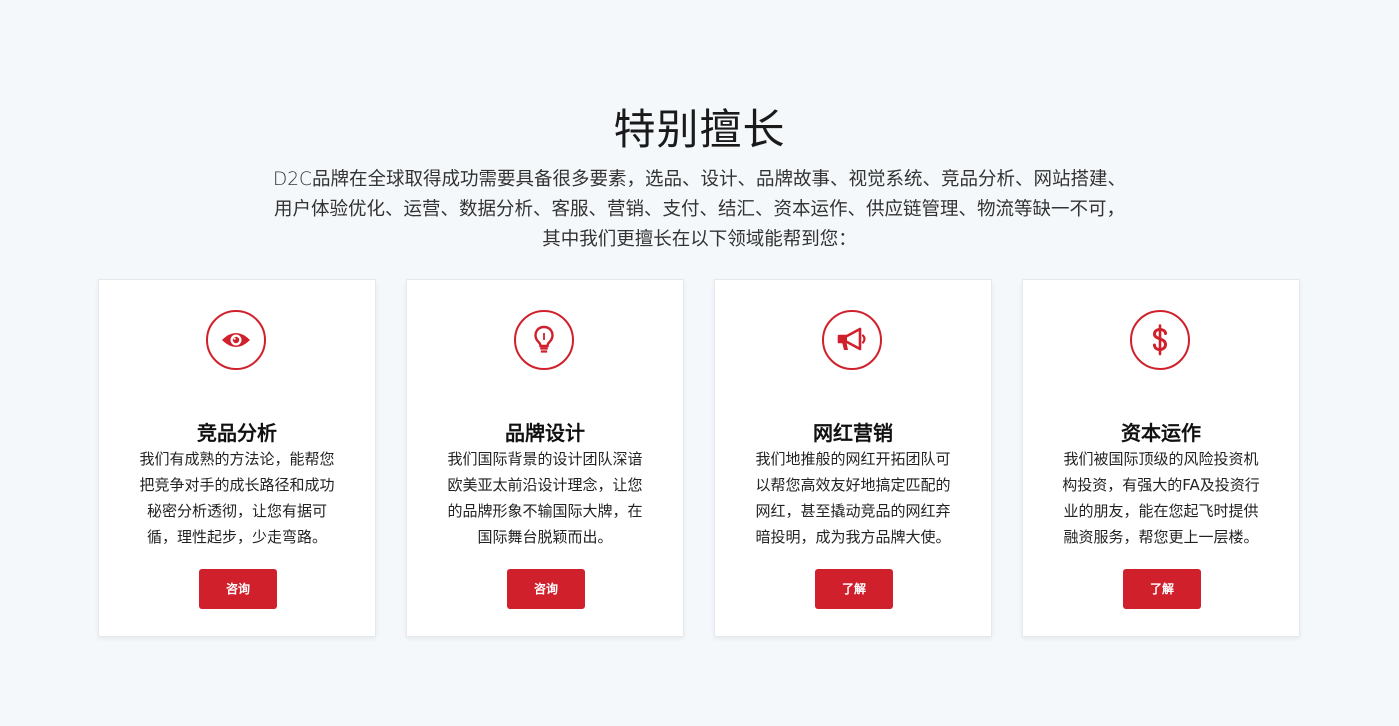 The height and width of the screenshot is (726, 1399). I want to click on megaphone-icon, so click(851, 339).